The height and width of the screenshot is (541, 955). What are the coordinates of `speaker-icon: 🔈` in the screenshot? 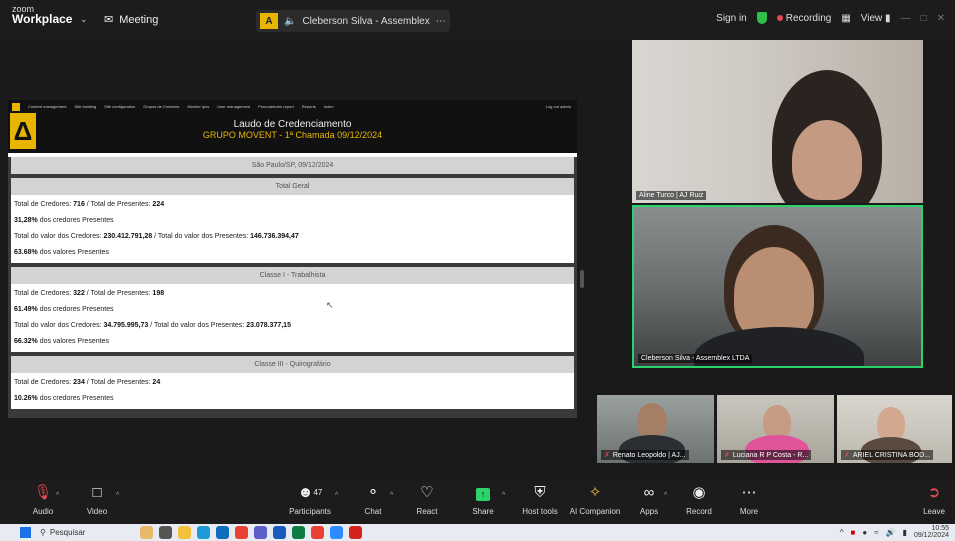 It's located at (290, 21).